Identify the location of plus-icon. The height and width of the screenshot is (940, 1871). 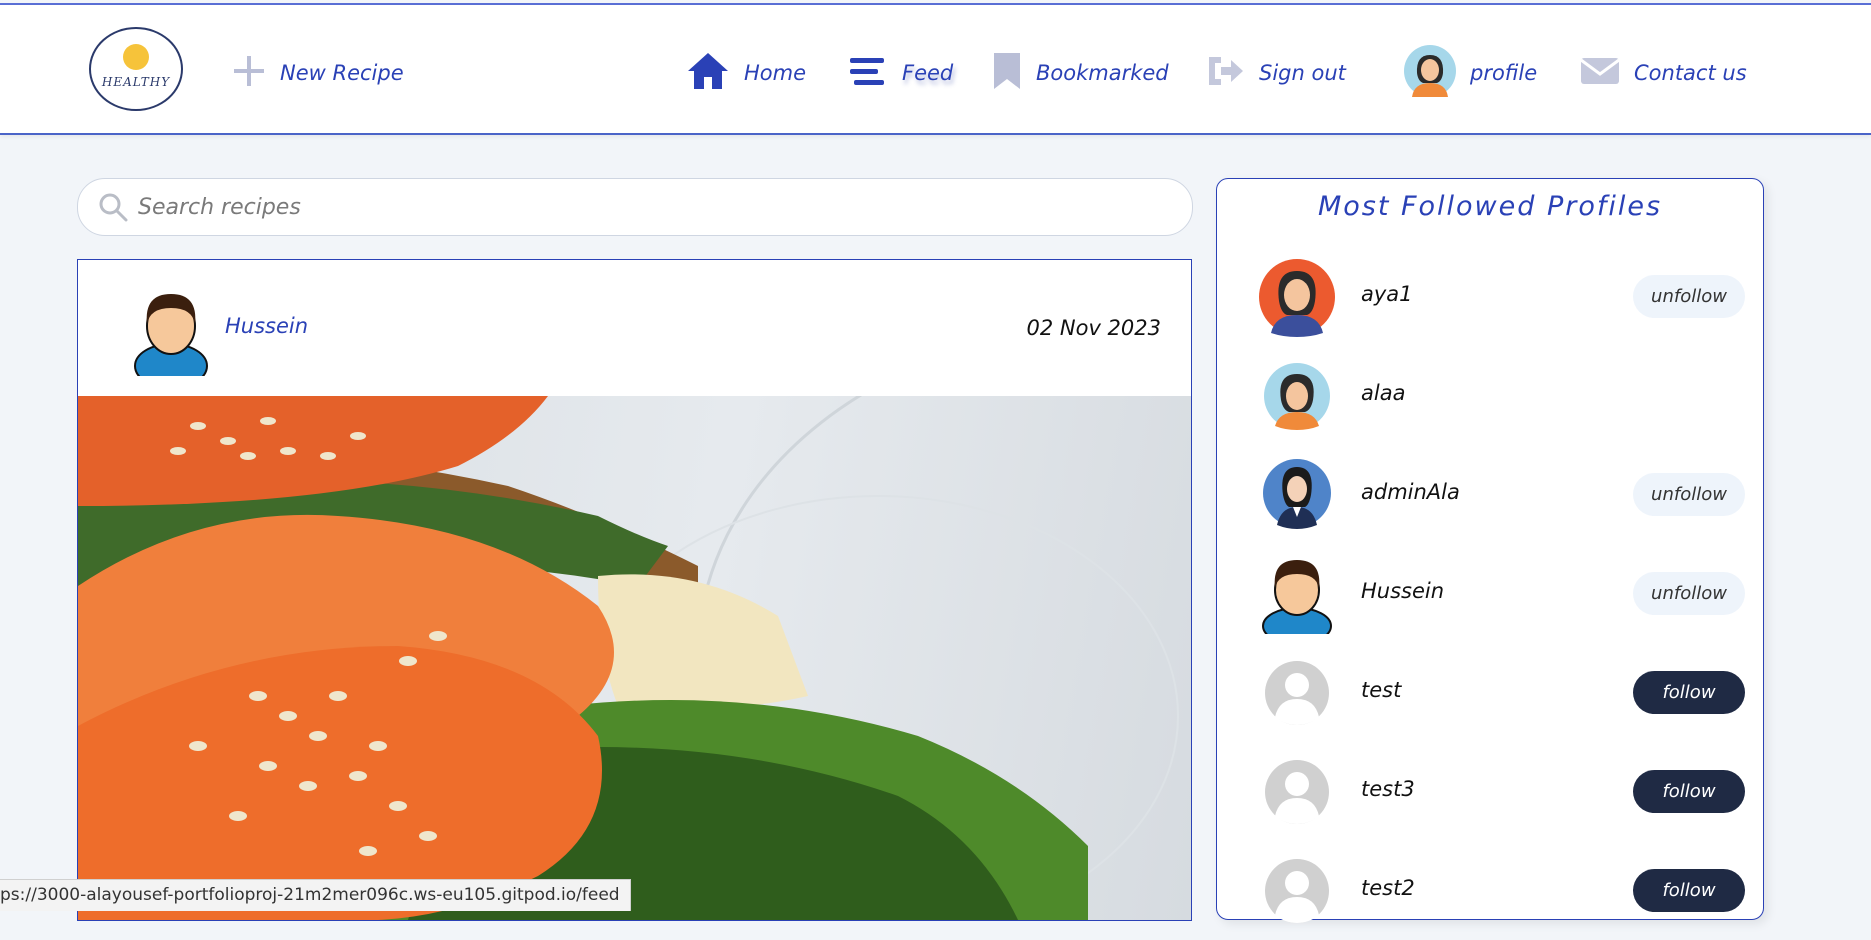
(249, 73).